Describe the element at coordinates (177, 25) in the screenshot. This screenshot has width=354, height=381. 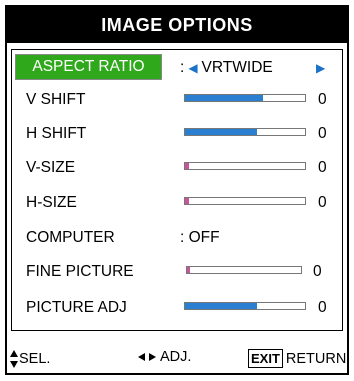
I see `menu-title: IMAGE OPTIONS` at that location.